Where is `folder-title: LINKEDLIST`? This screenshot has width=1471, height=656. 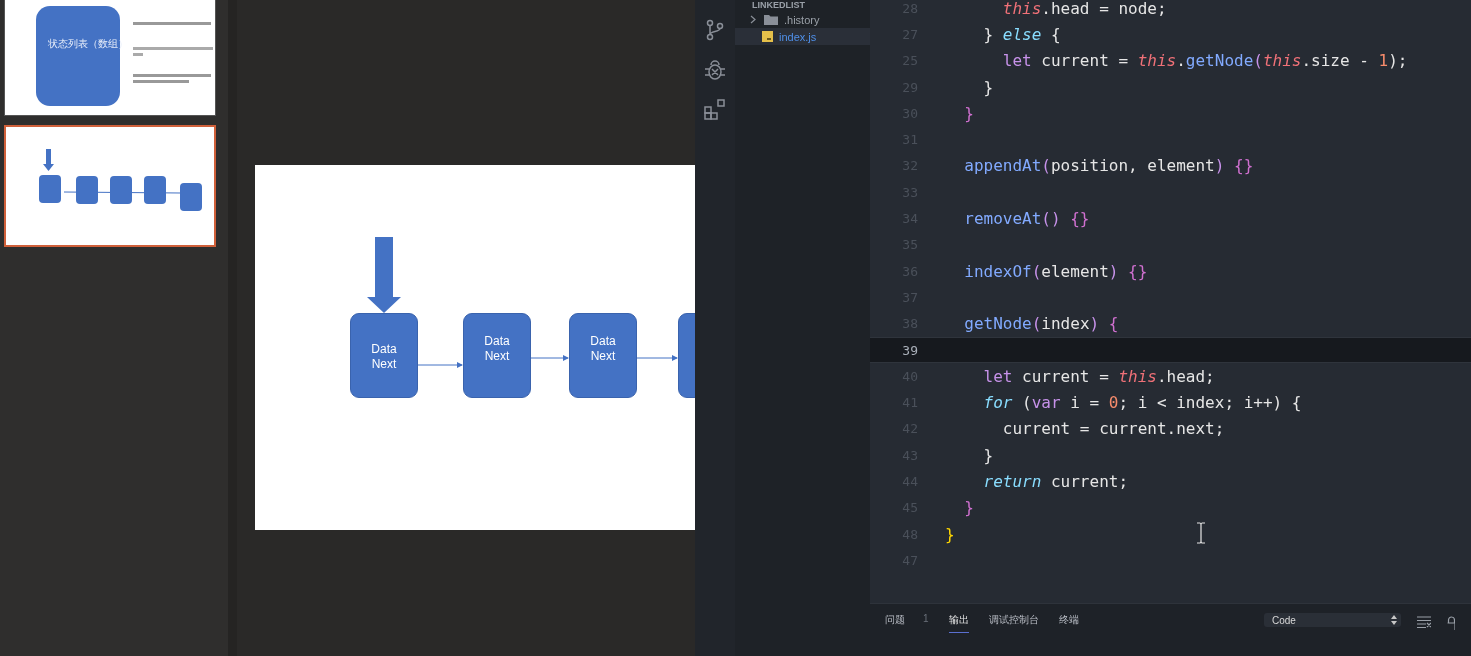
folder-title: LINKEDLIST is located at coordinates (811, 5).